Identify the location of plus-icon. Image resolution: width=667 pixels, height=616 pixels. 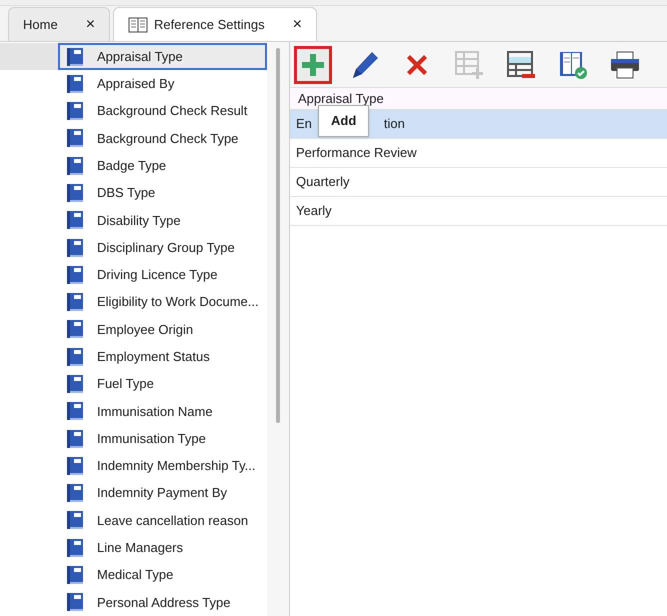
(313, 65).